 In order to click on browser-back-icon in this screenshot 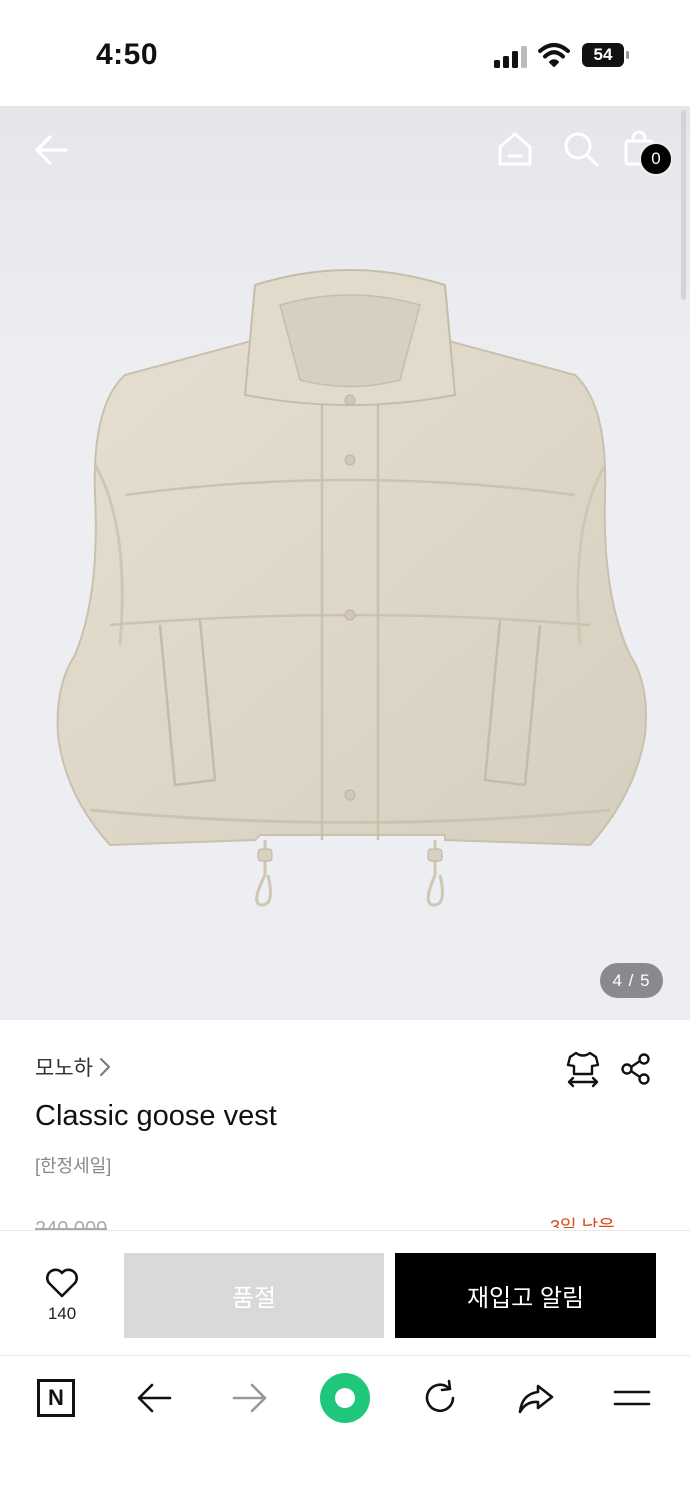, I will do `click(154, 1398)`.